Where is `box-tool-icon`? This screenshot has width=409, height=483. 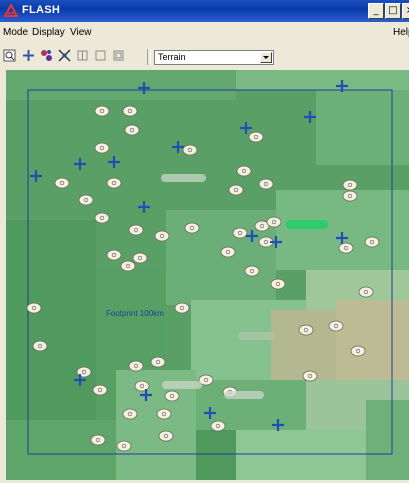
box-tool-icon is located at coordinates (100, 55).